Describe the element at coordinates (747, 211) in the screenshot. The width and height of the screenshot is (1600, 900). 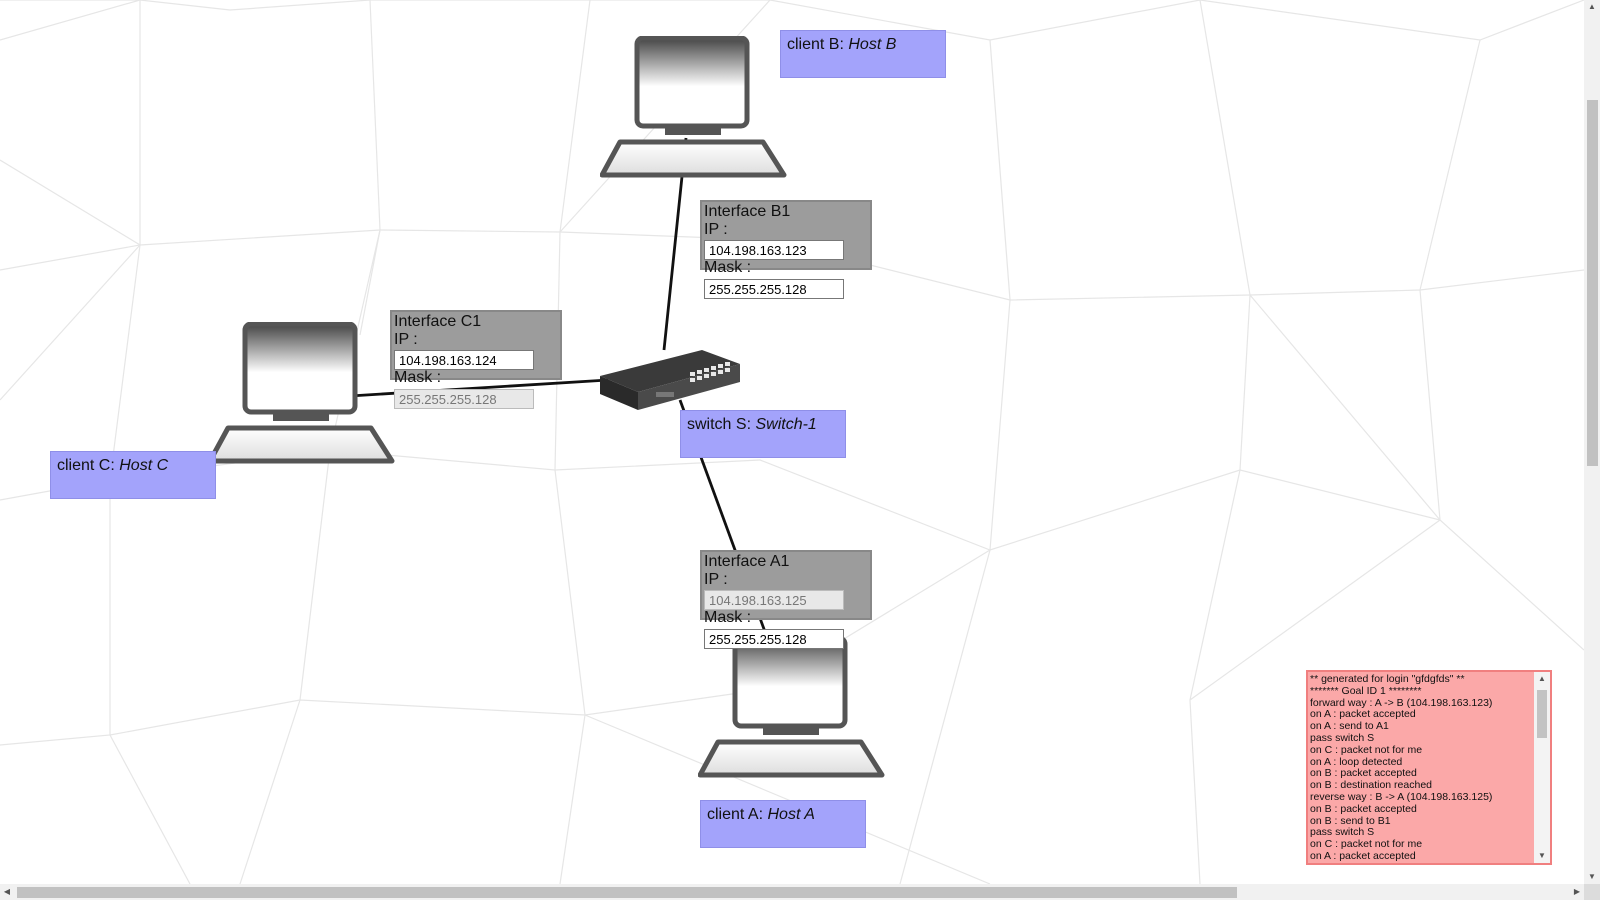
I see `interface-title: Interface B1` at that location.